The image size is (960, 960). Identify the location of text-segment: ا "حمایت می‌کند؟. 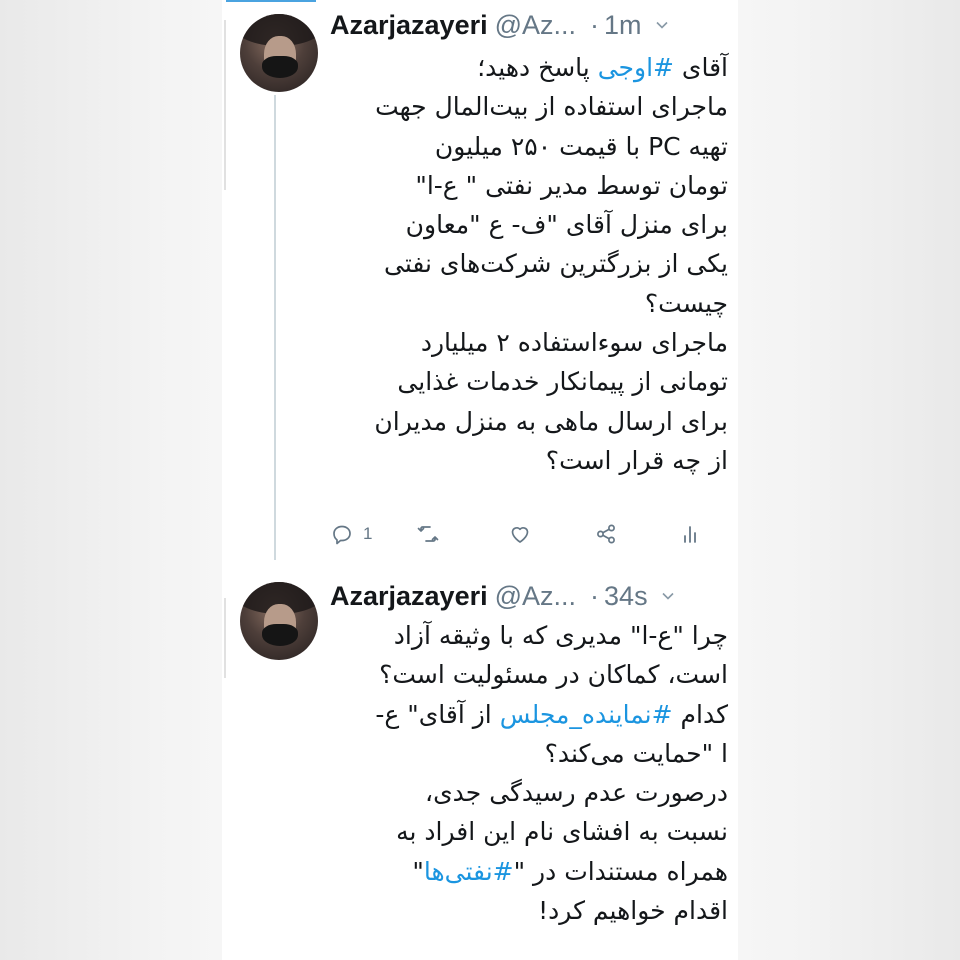
(636, 753).